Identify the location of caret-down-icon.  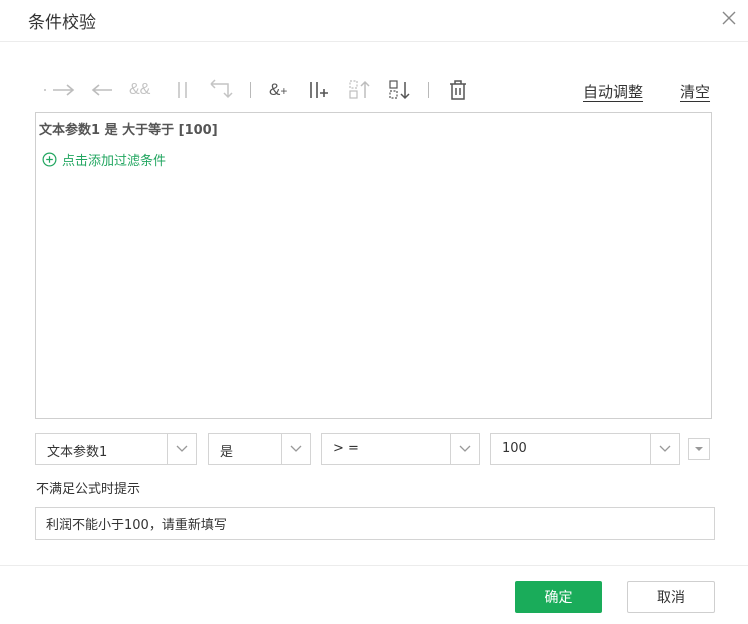
(699, 449).